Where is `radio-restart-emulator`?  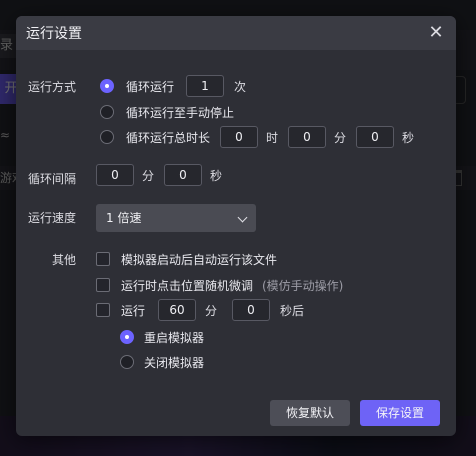 radio-restart-emulator is located at coordinates (127, 337).